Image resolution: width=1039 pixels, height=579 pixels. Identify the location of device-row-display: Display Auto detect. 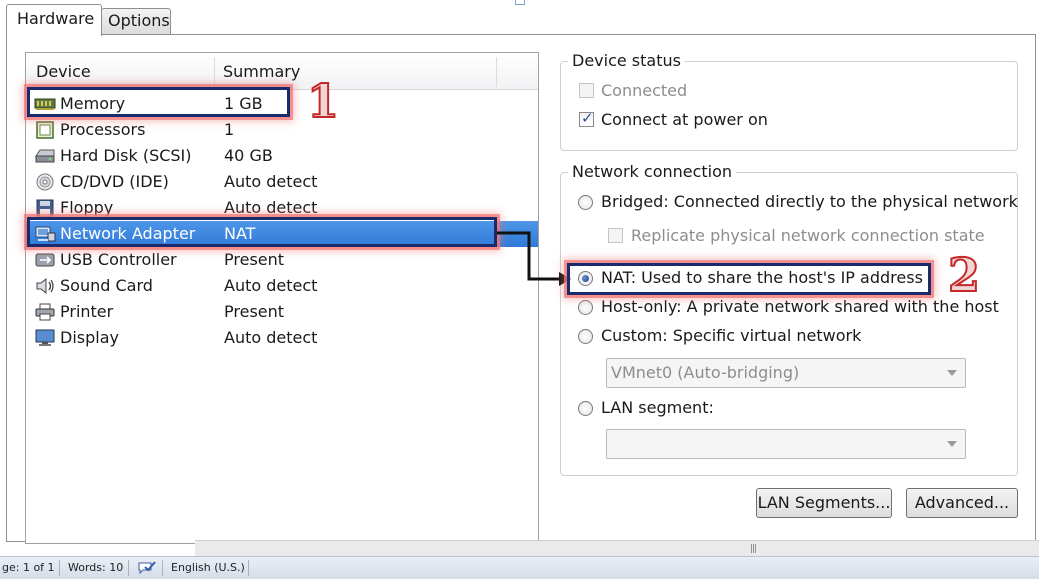
(282, 338).